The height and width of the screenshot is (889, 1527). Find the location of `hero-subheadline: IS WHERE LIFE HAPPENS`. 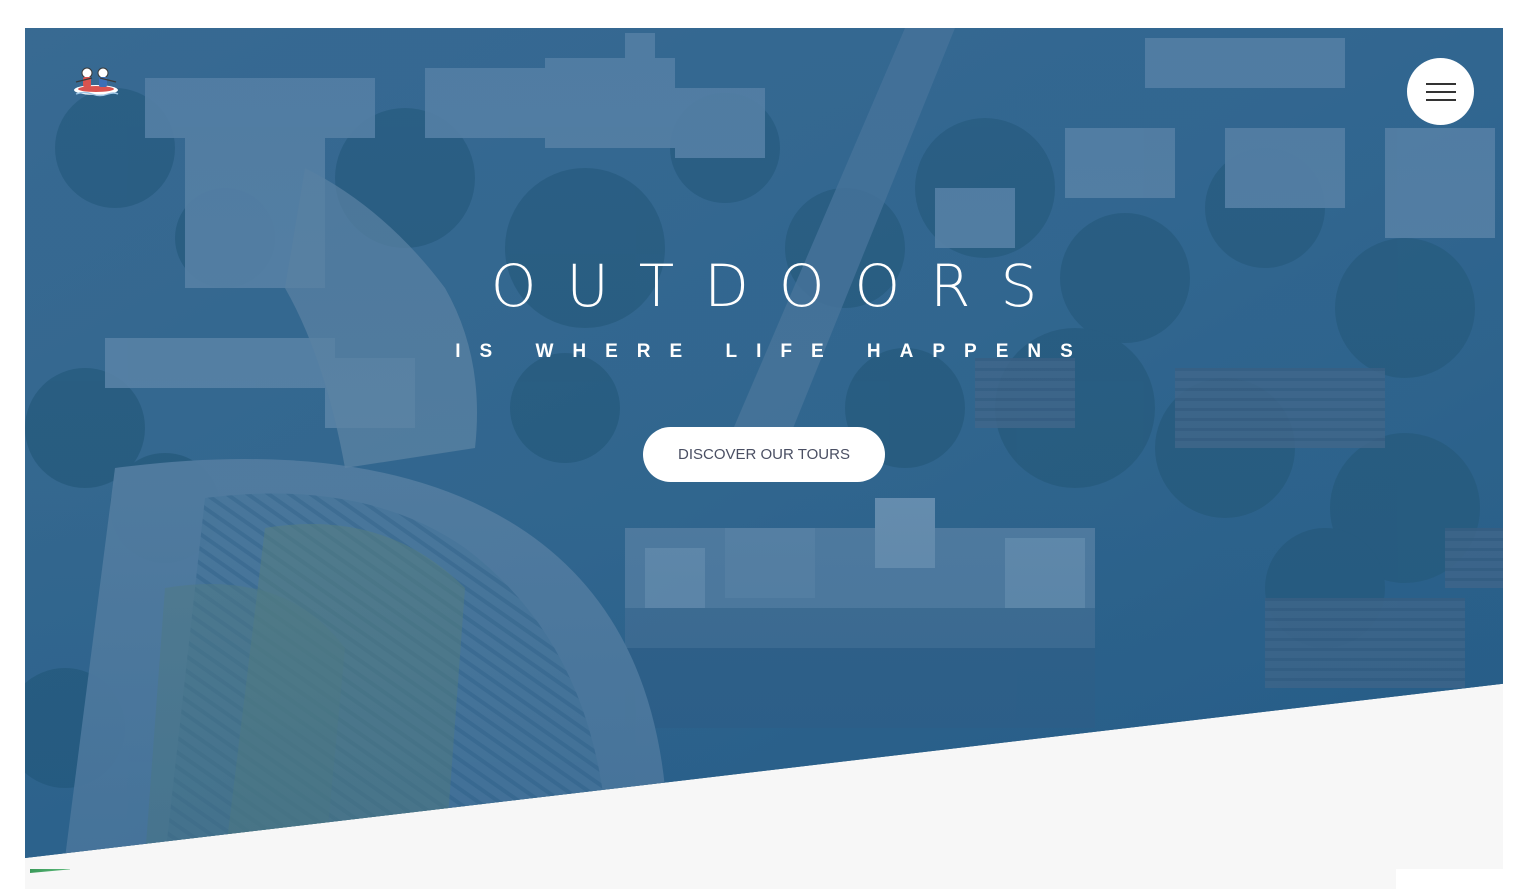

hero-subheadline: IS WHERE LIFE HAPPENS is located at coordinates (773, 351).